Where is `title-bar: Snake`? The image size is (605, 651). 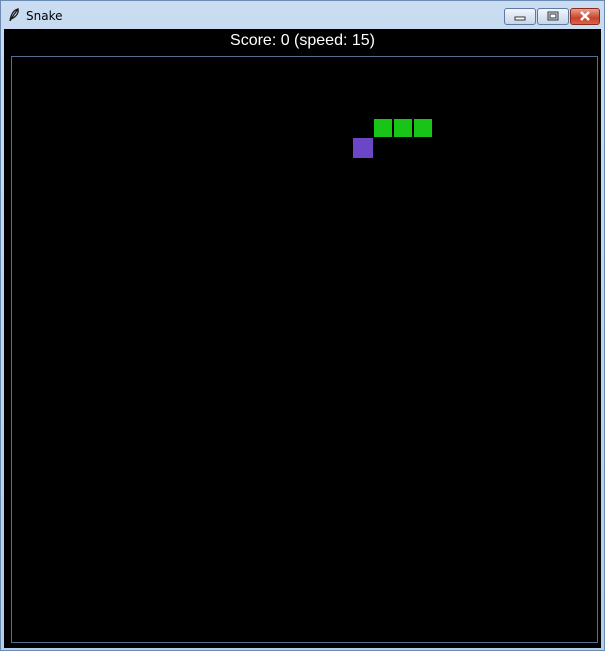 title-bar: Snake is located at coordinates (302, 15).